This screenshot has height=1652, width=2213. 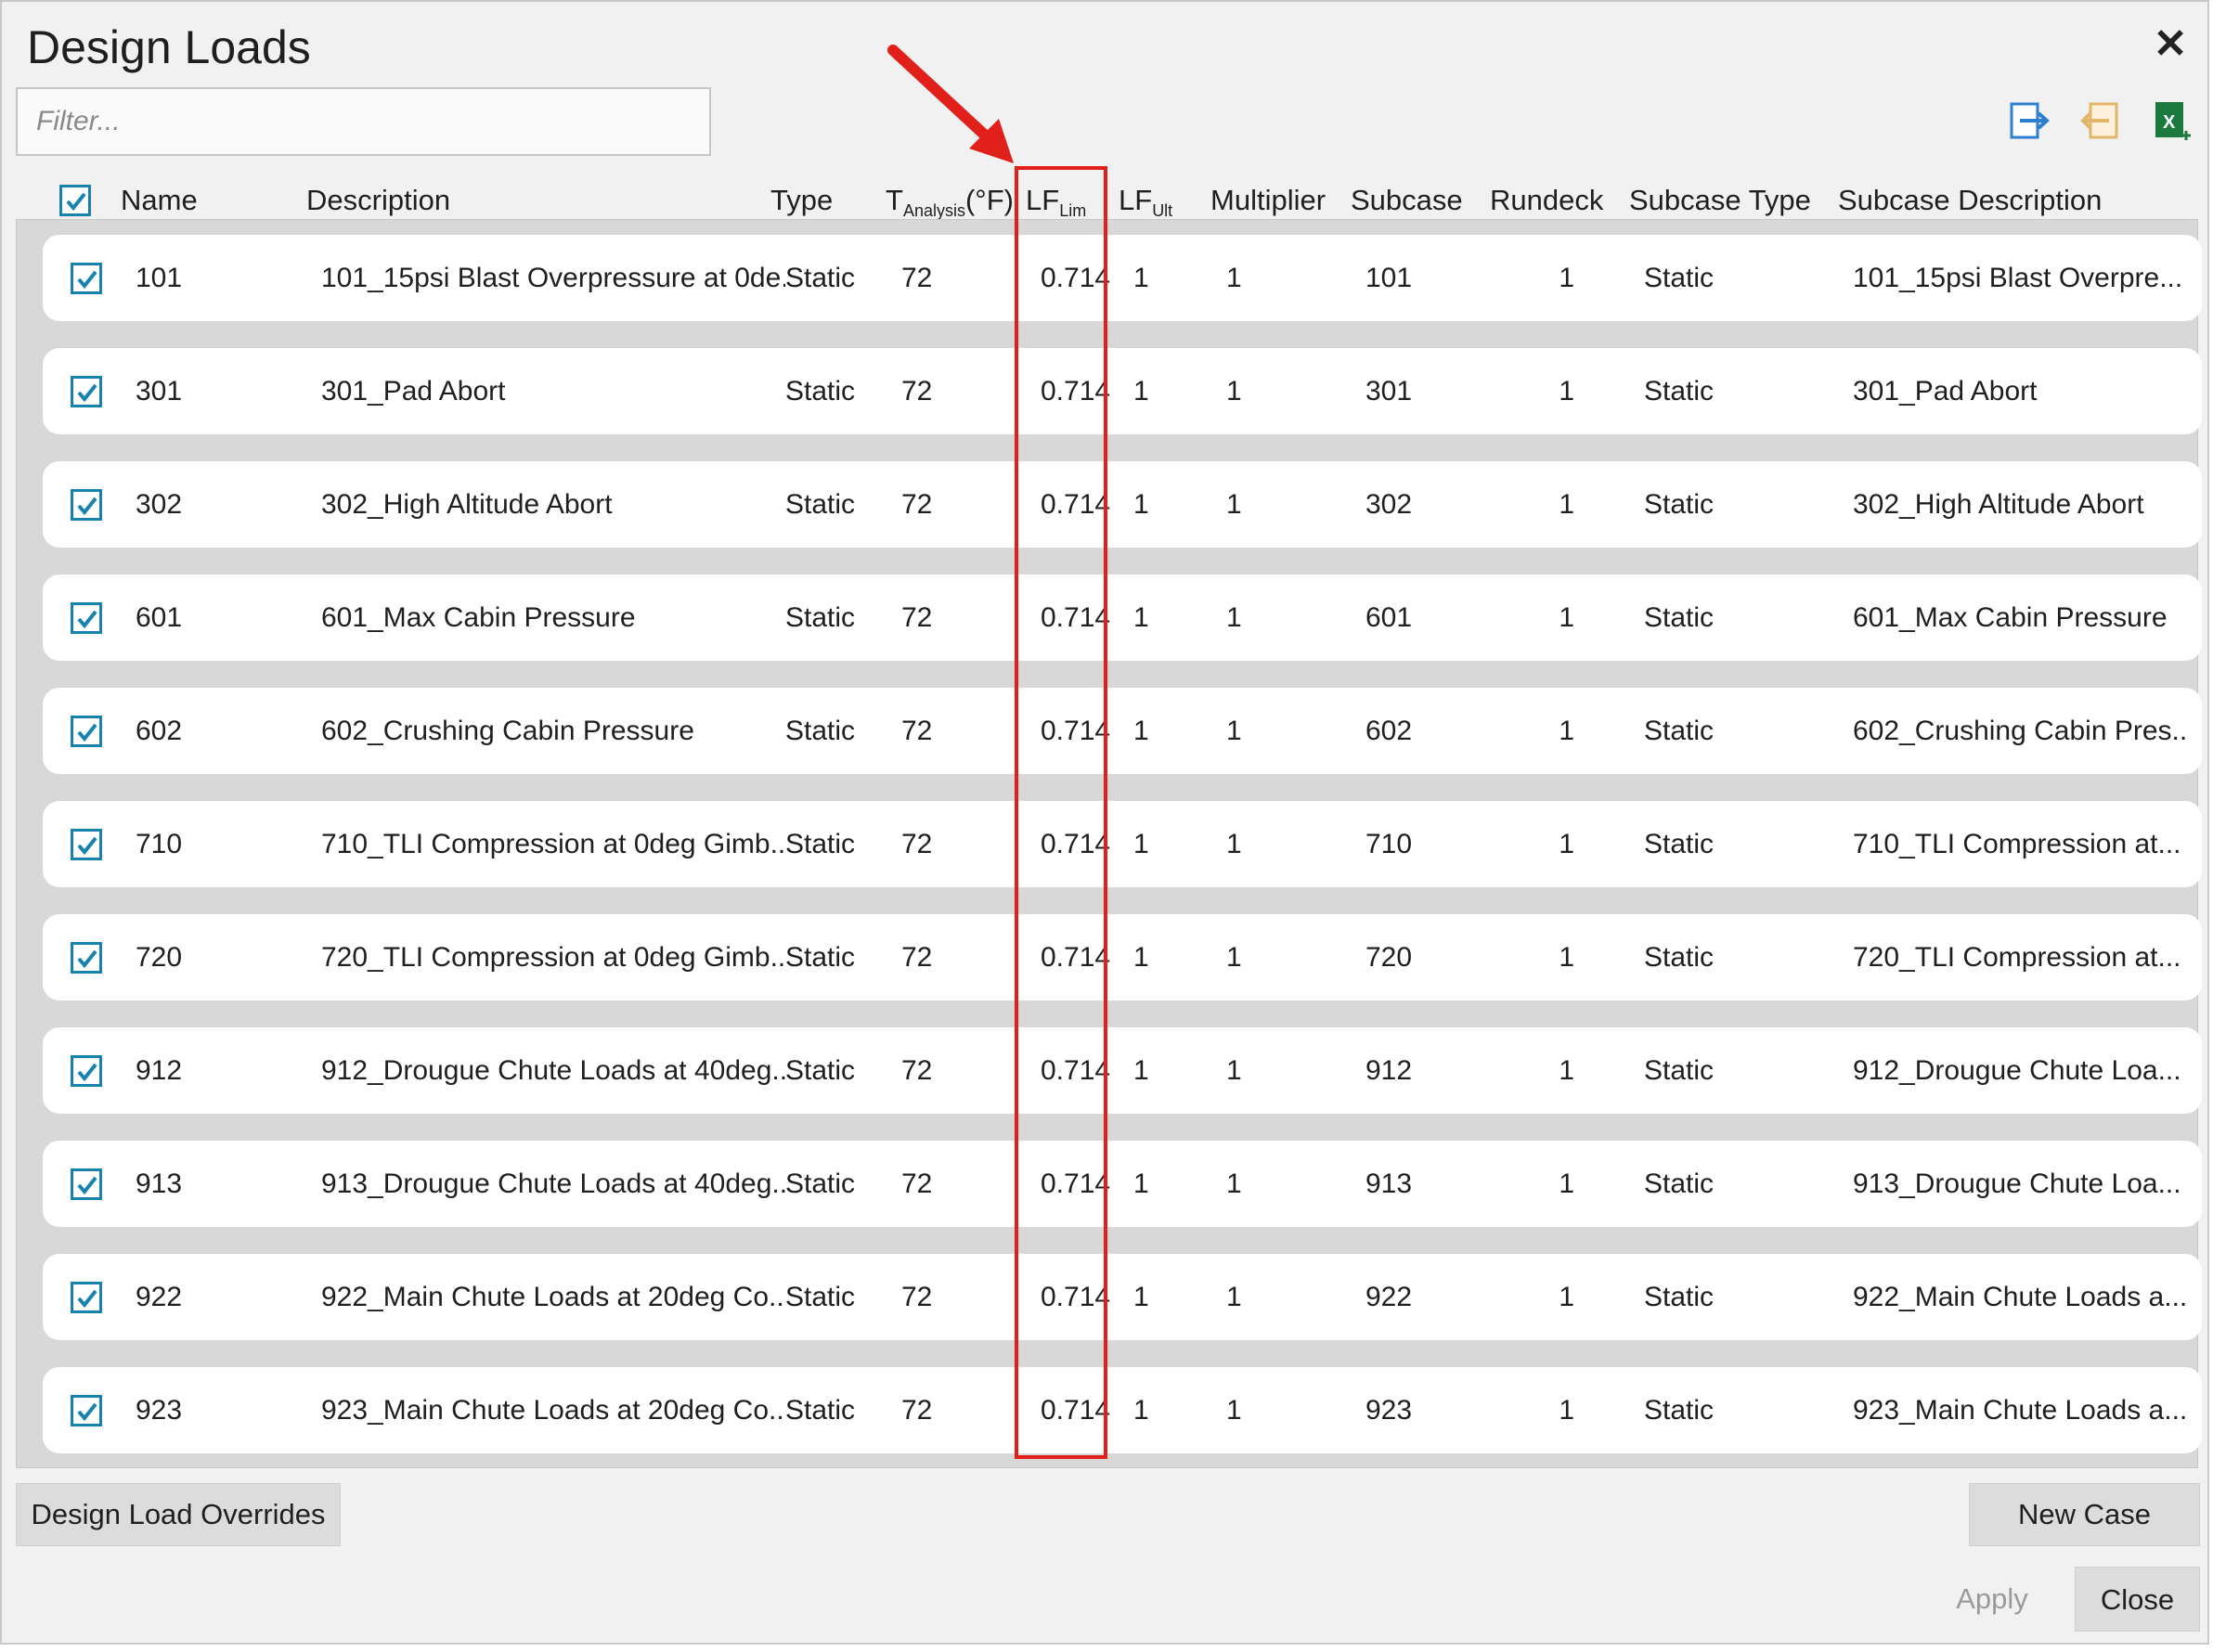 I want to click on cell-description: 302_High Altitude Abort, so click(x=467, y=504).